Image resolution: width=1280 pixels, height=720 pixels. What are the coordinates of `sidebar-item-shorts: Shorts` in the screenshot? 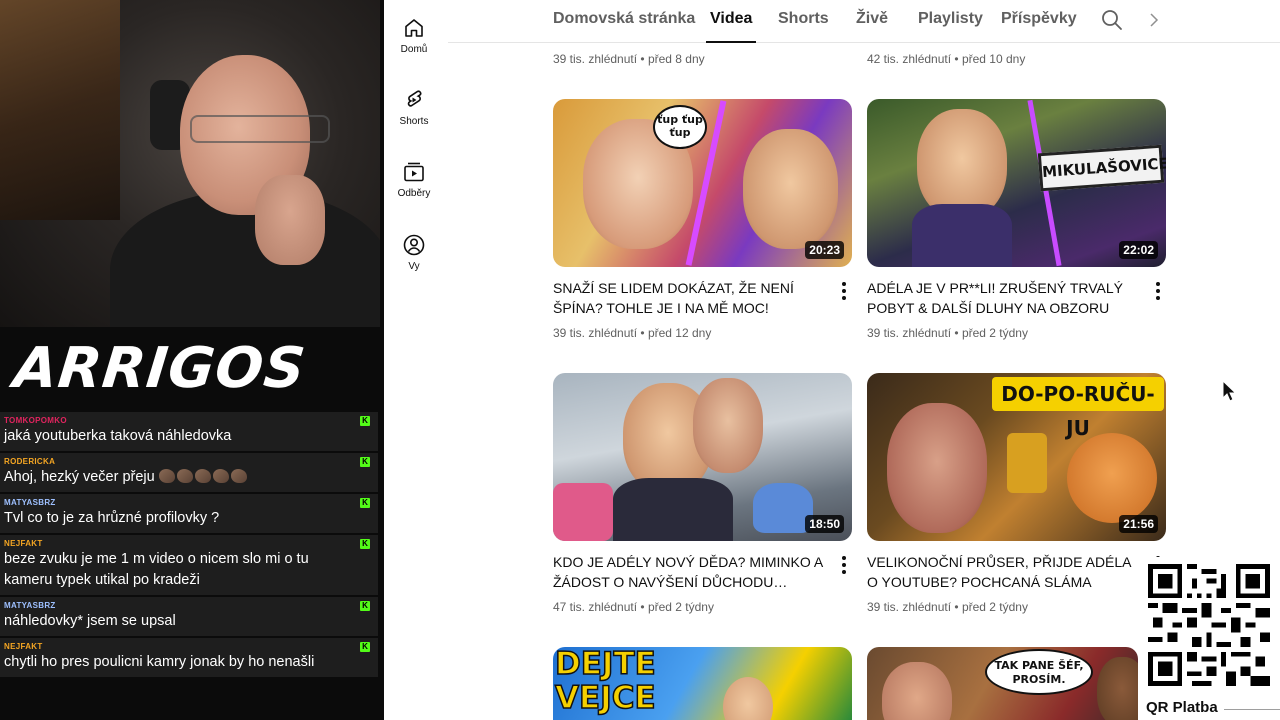 It's located at (414, 107).